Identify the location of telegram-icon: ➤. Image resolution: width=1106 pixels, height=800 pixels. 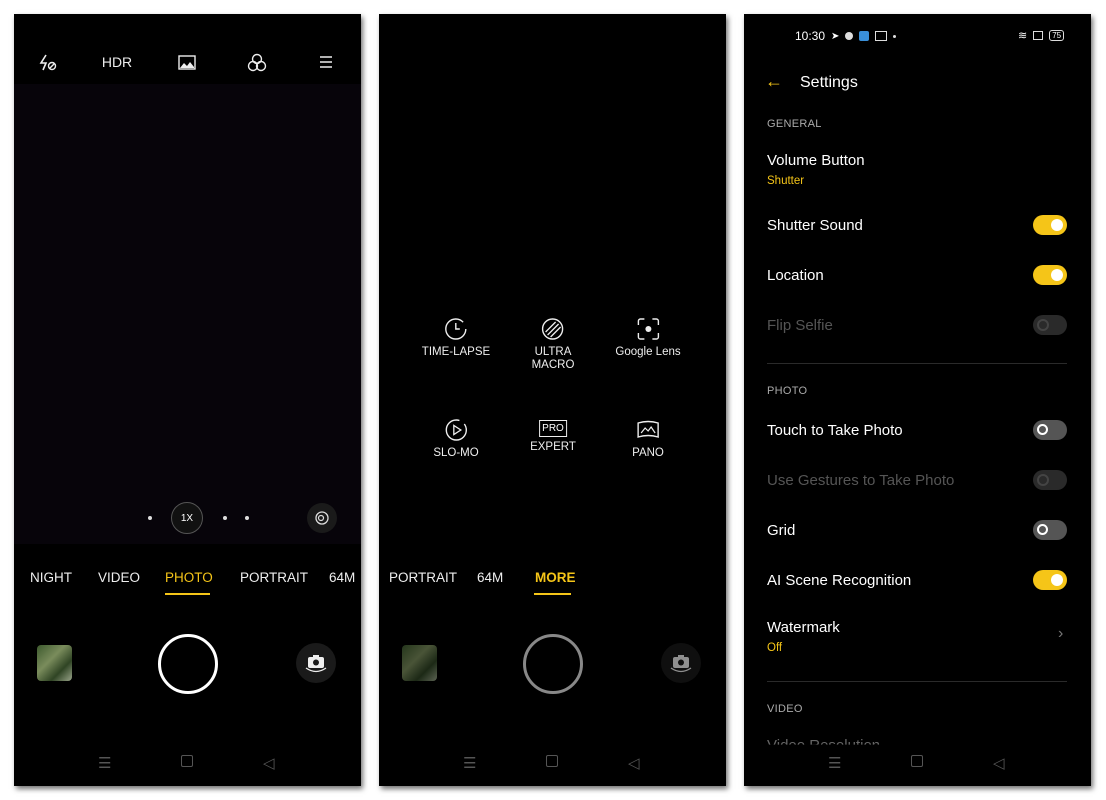
(835, 36).